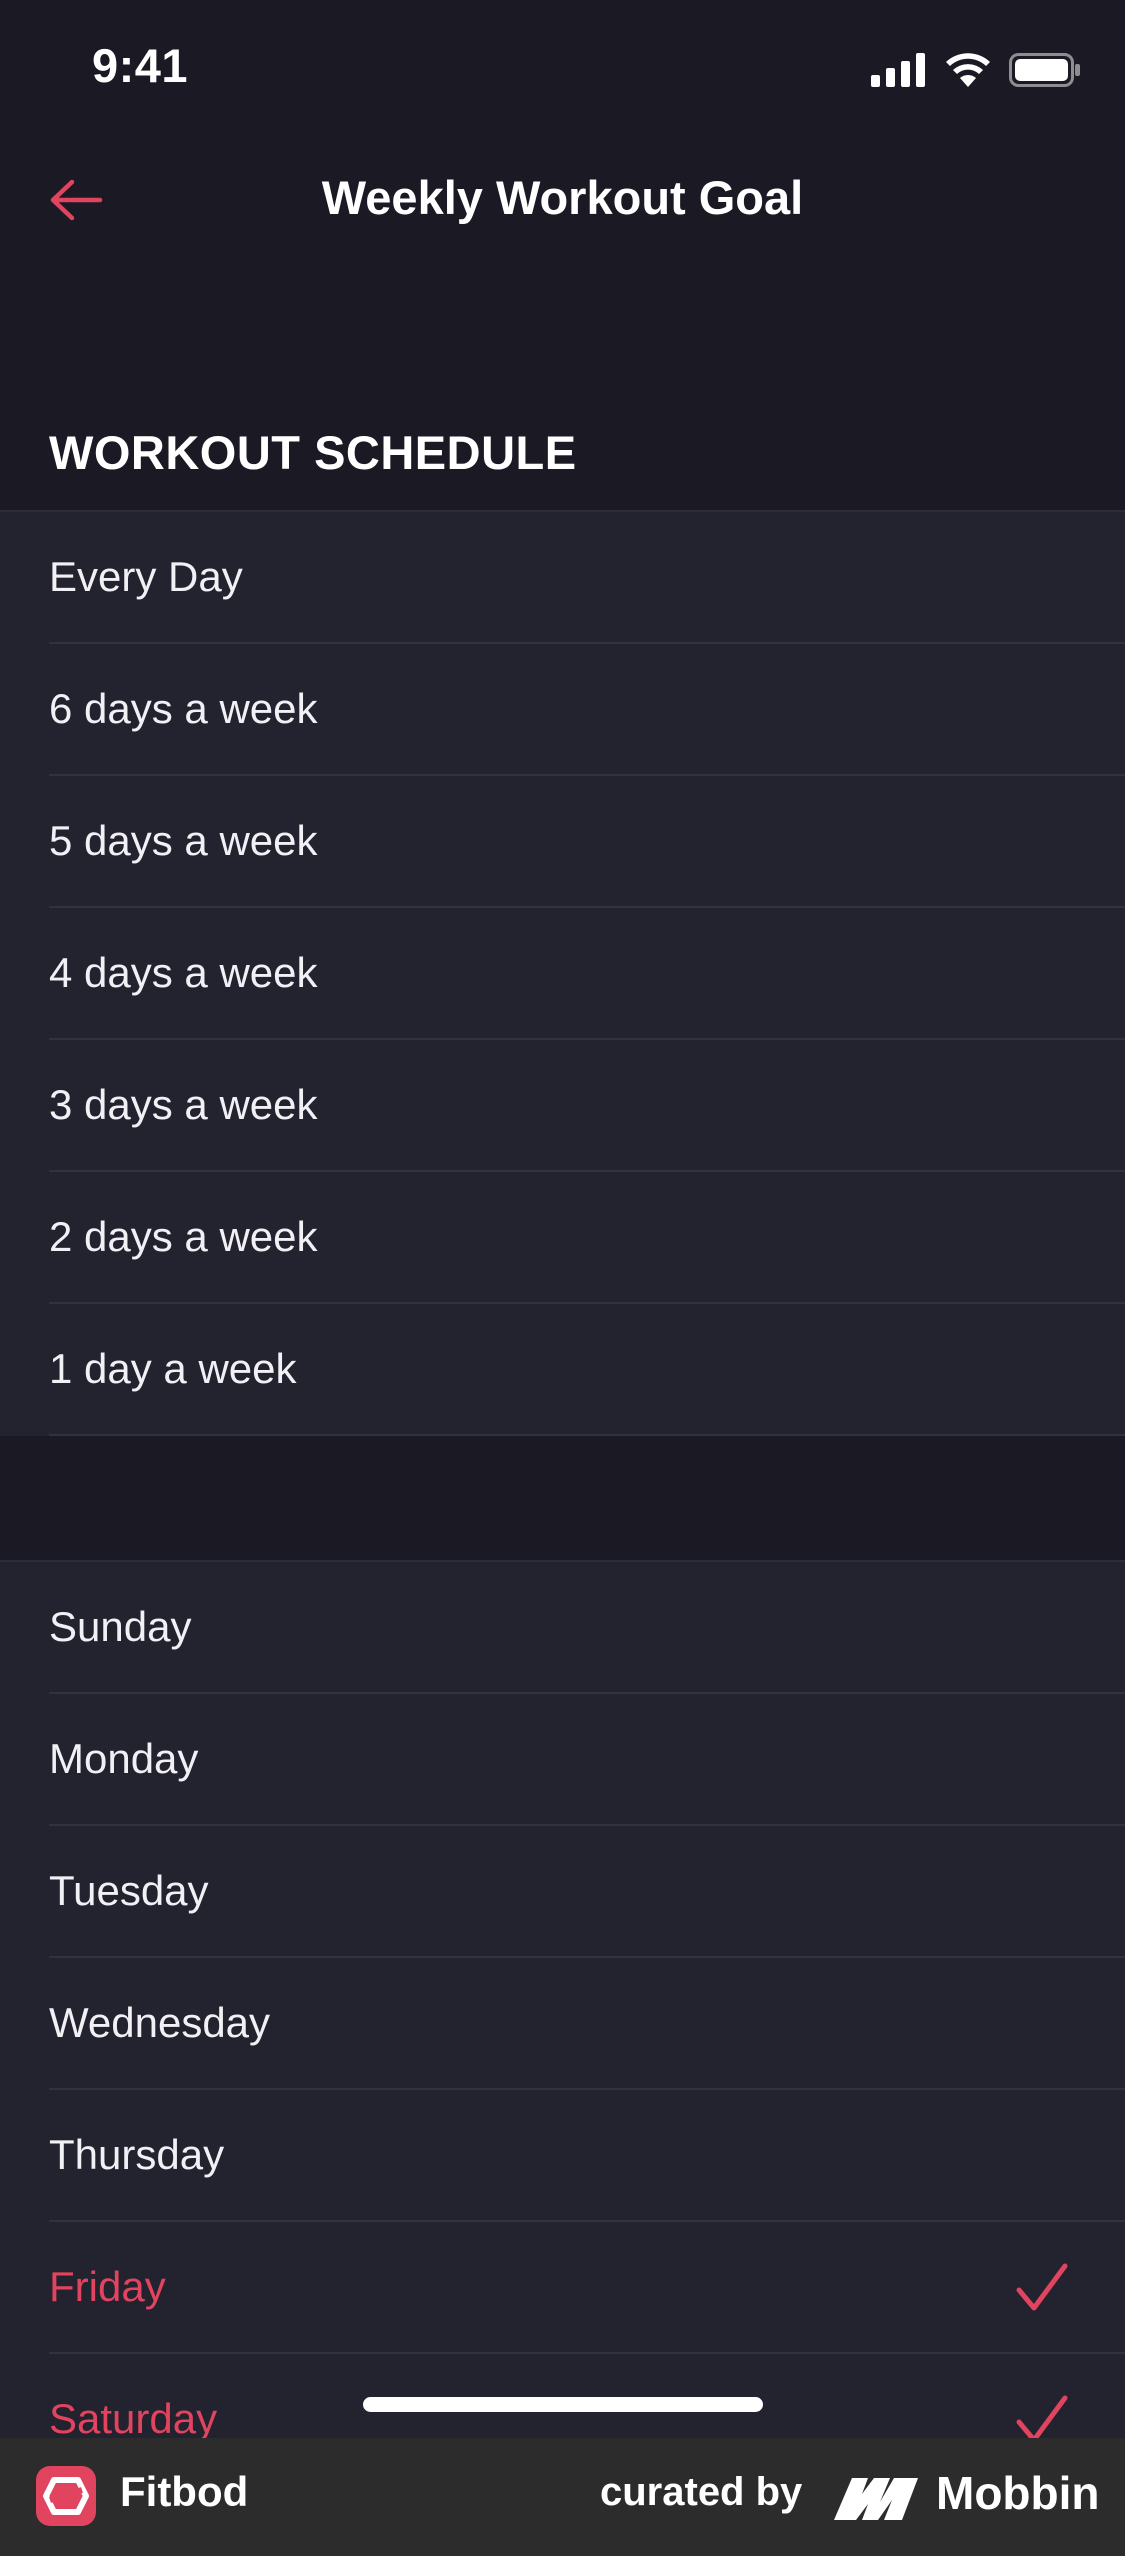  What do you see at coordinates (1042, 2287) in the screenshot?
I see `checkmark-icon` at bounding box center [1042, 2287].